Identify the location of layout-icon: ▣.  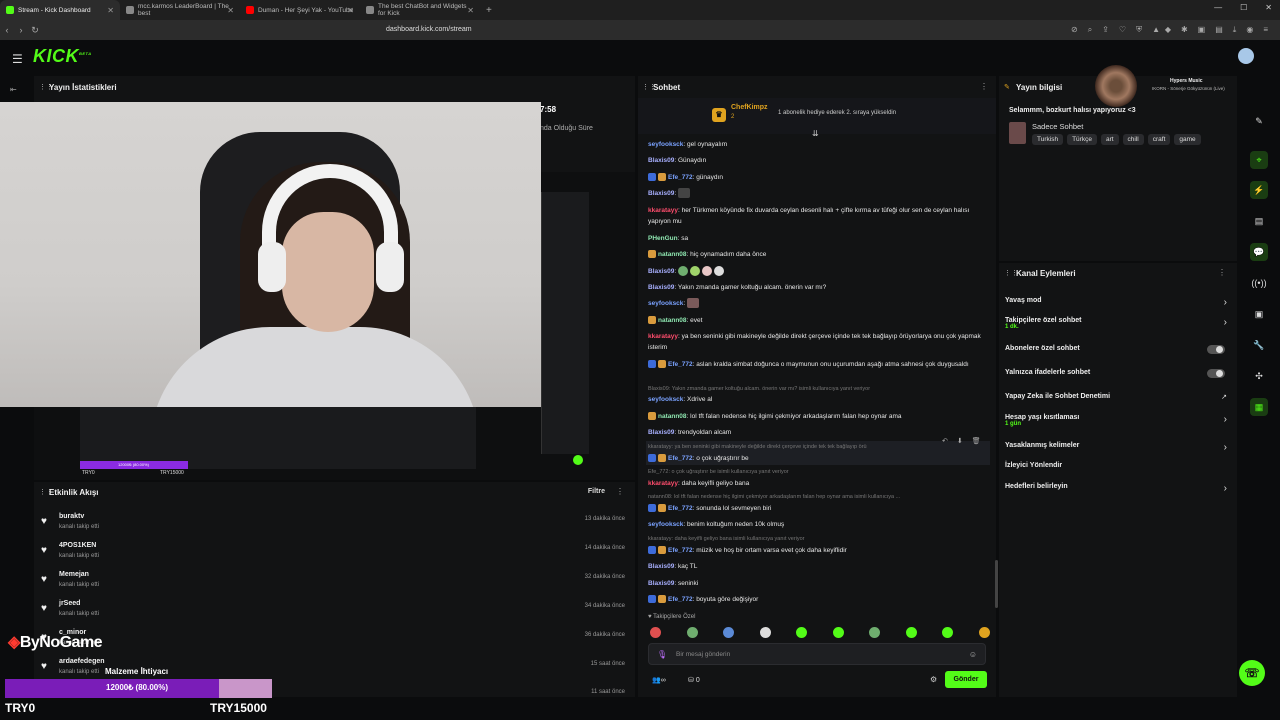
(1259, 314).